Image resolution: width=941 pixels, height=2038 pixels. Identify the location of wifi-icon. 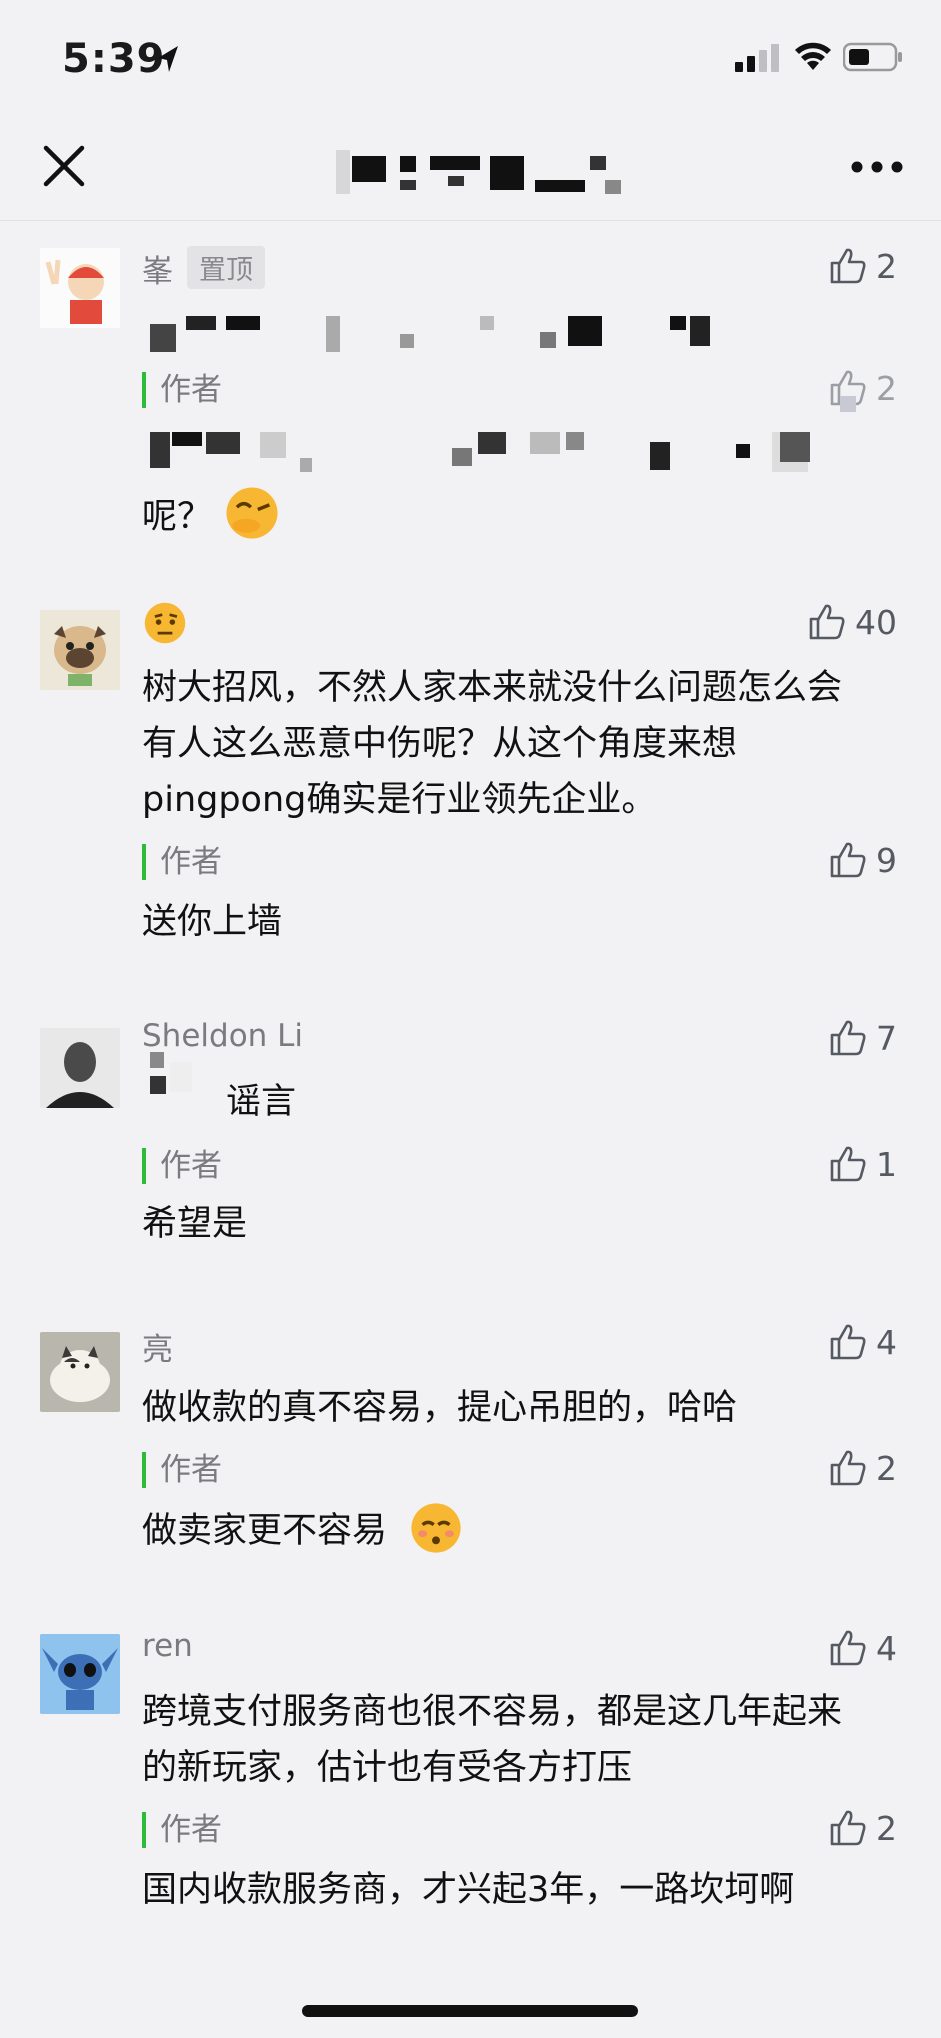
(813, 56).